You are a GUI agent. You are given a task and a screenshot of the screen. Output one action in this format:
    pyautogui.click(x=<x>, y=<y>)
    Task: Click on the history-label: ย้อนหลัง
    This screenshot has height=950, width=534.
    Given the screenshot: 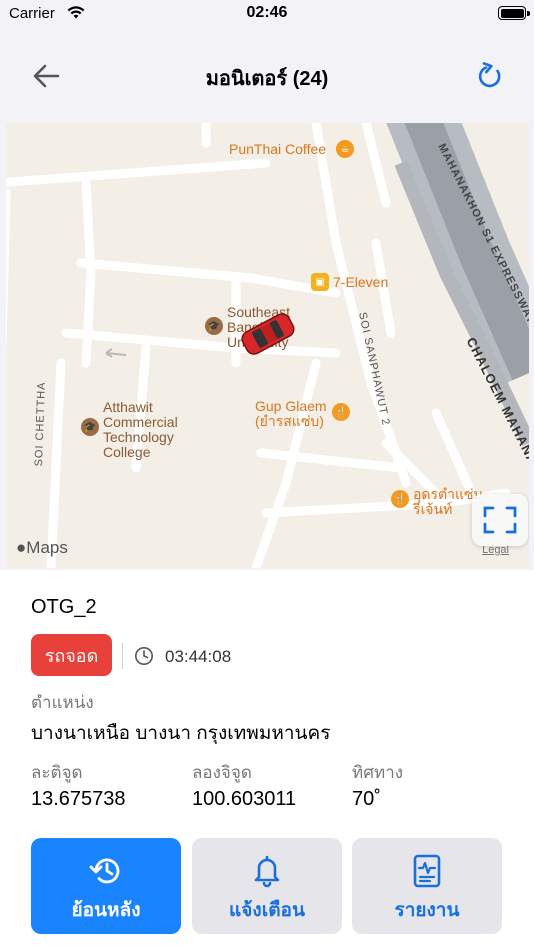 What is the action you would take?
    pyautogui.click(x=106, y=910)
    